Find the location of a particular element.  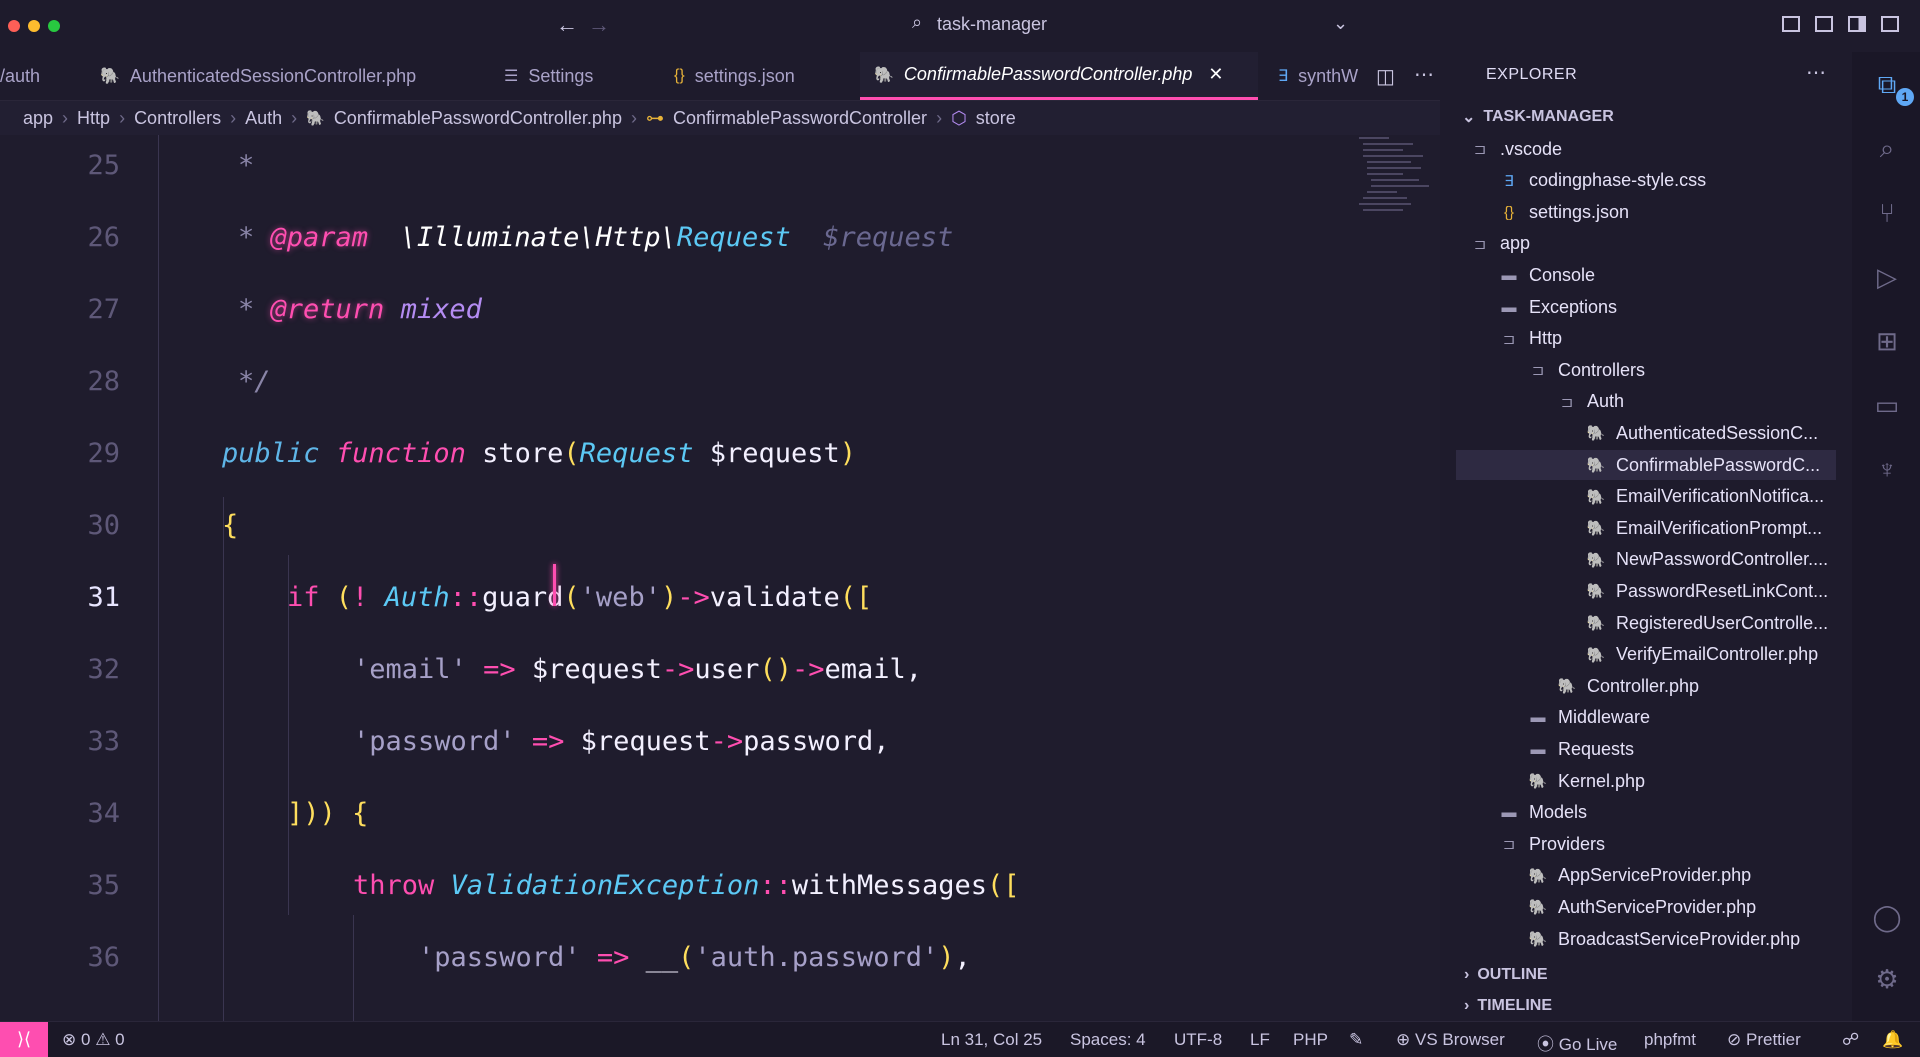

tab-authenticated-session-controller: 🐘 AuthenticatedSessionController.php is located at coordinates (258, 76).